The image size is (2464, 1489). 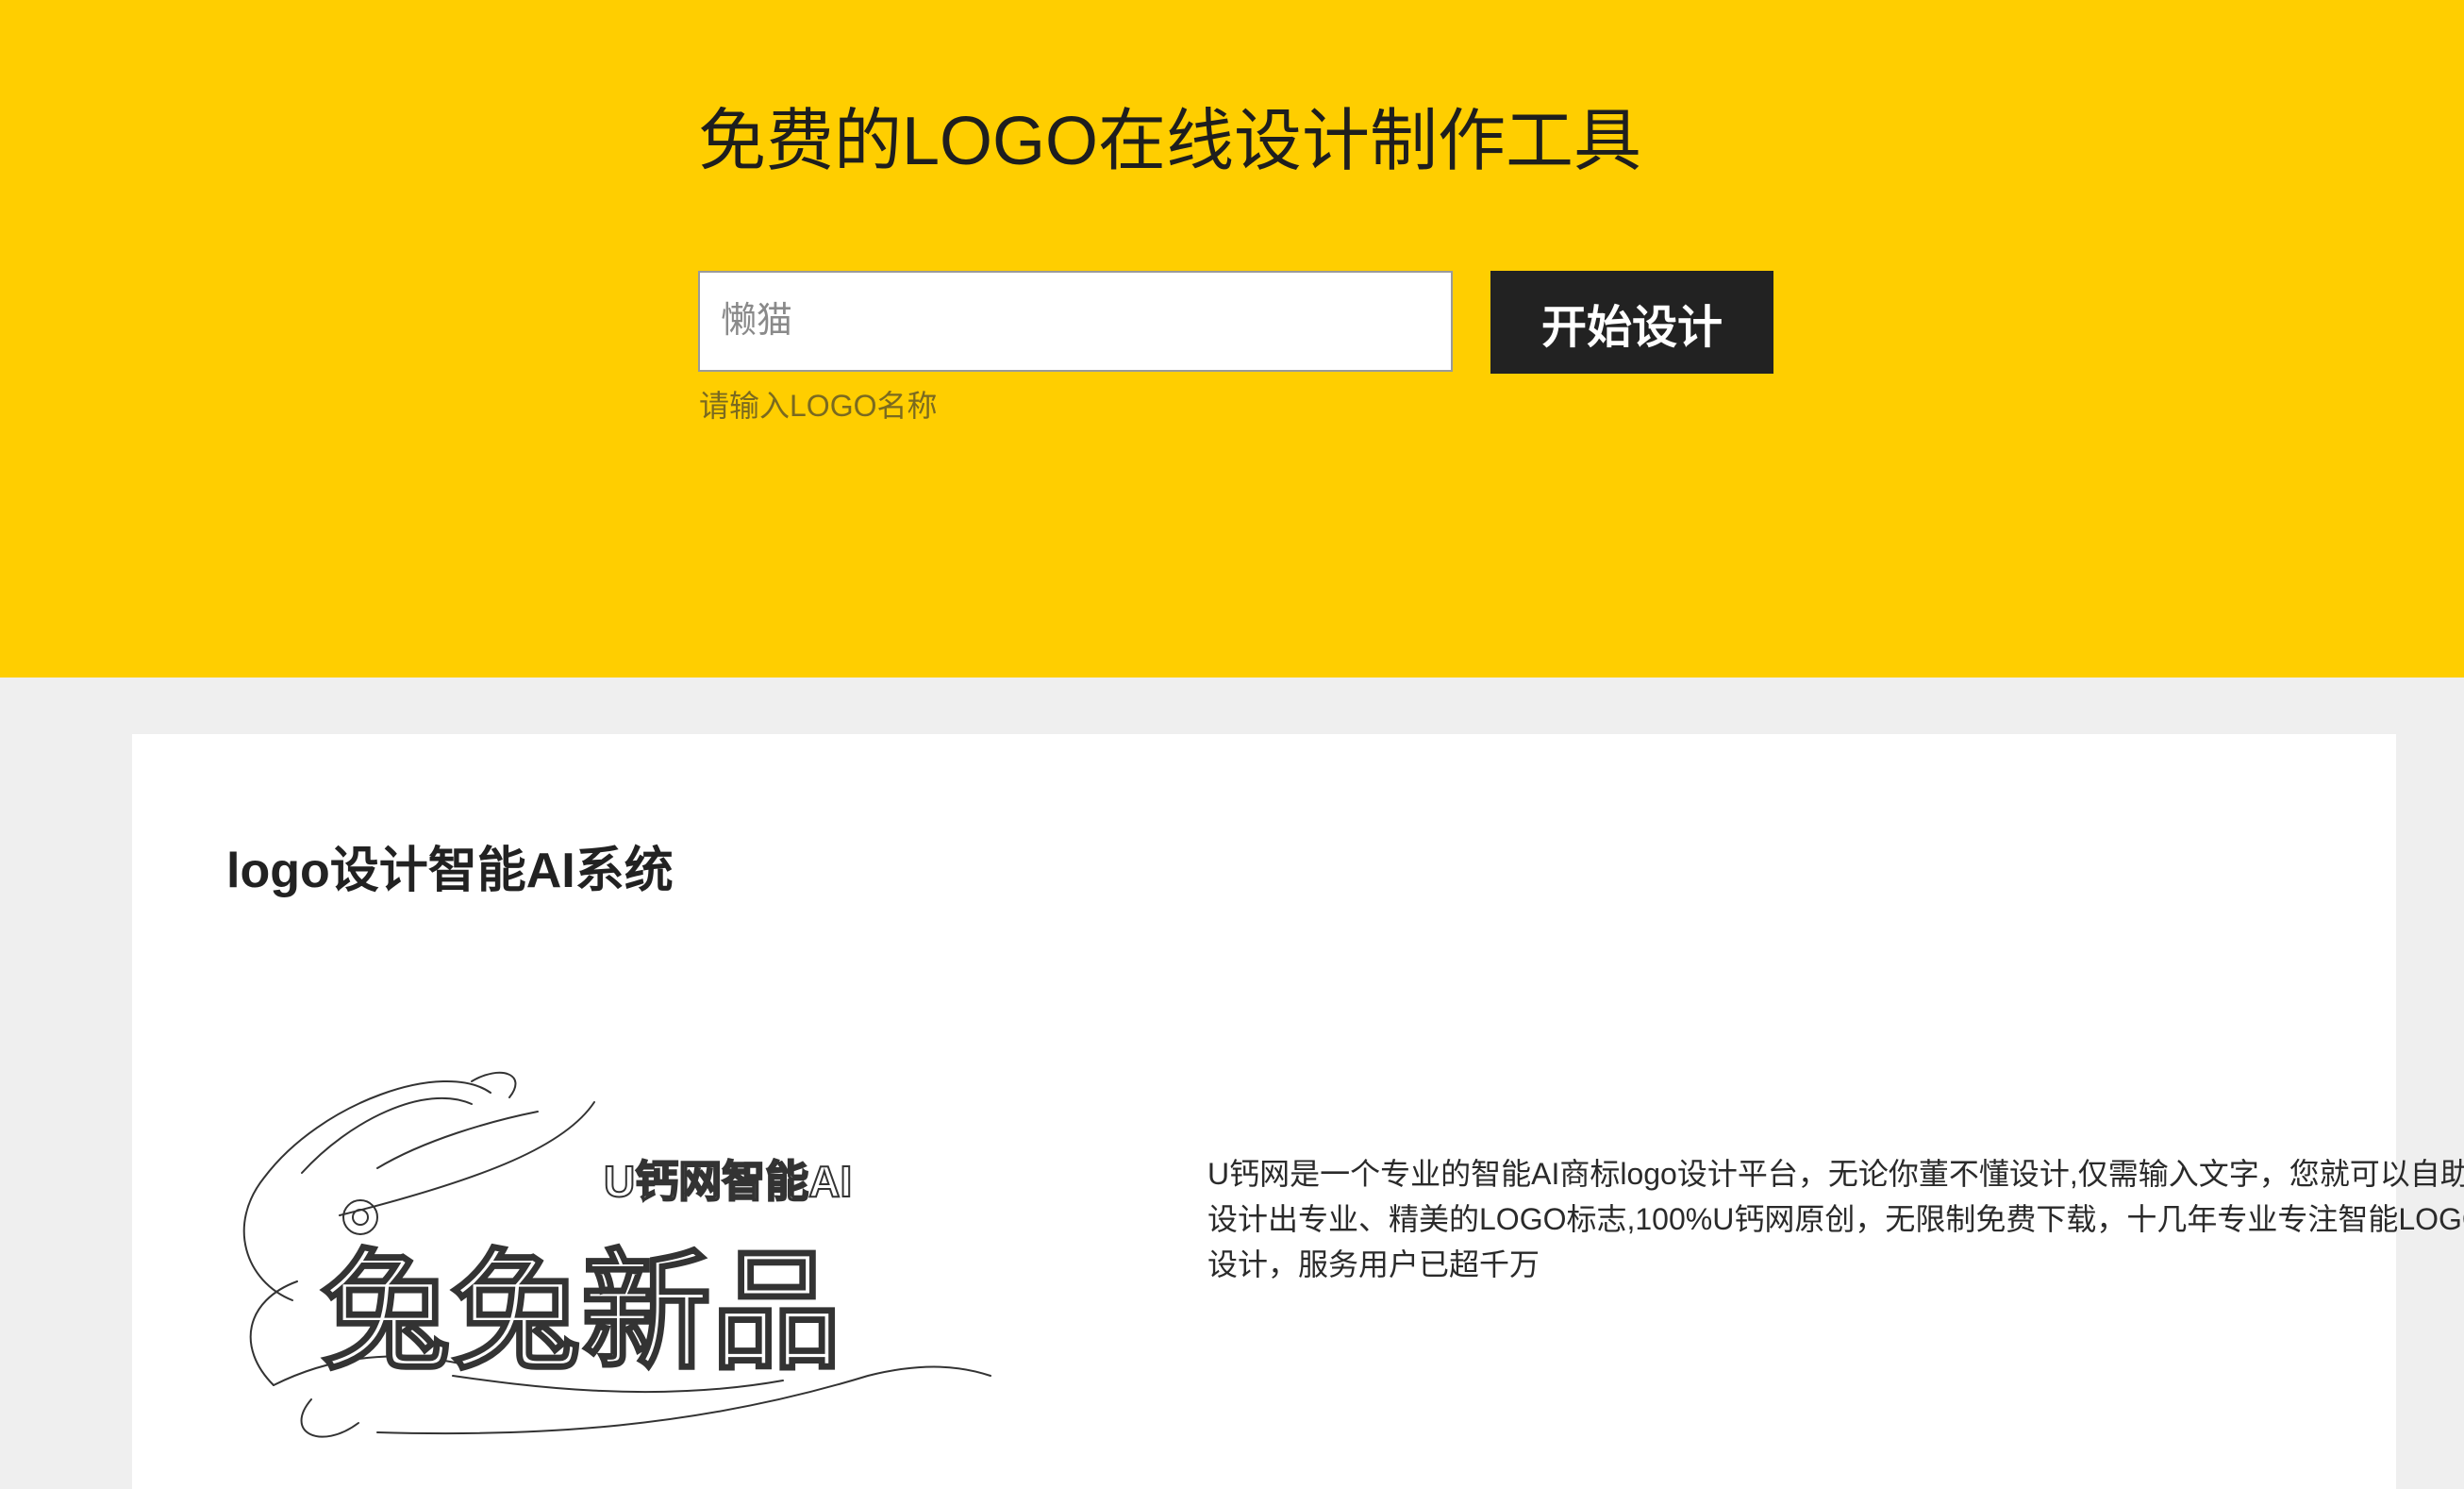 I want to click on section-title: logo设计智能AI系统, so click(x=450, y=871).